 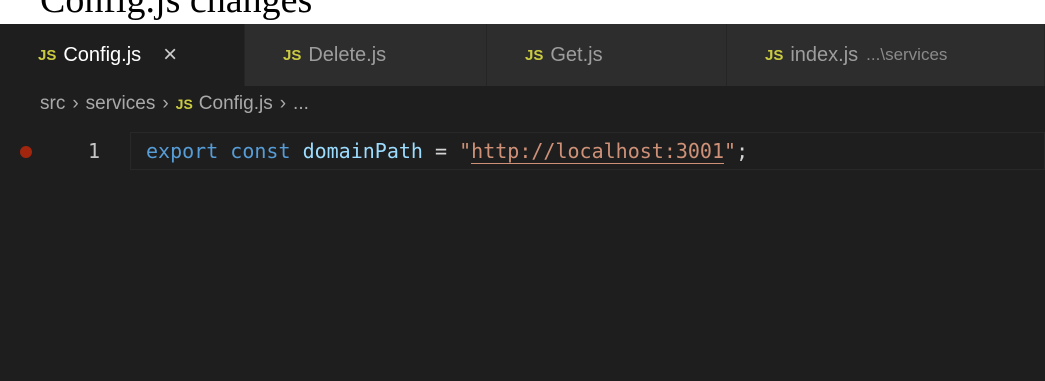 I want to click on tab-label: Get.js, so click(x=576, y=54).